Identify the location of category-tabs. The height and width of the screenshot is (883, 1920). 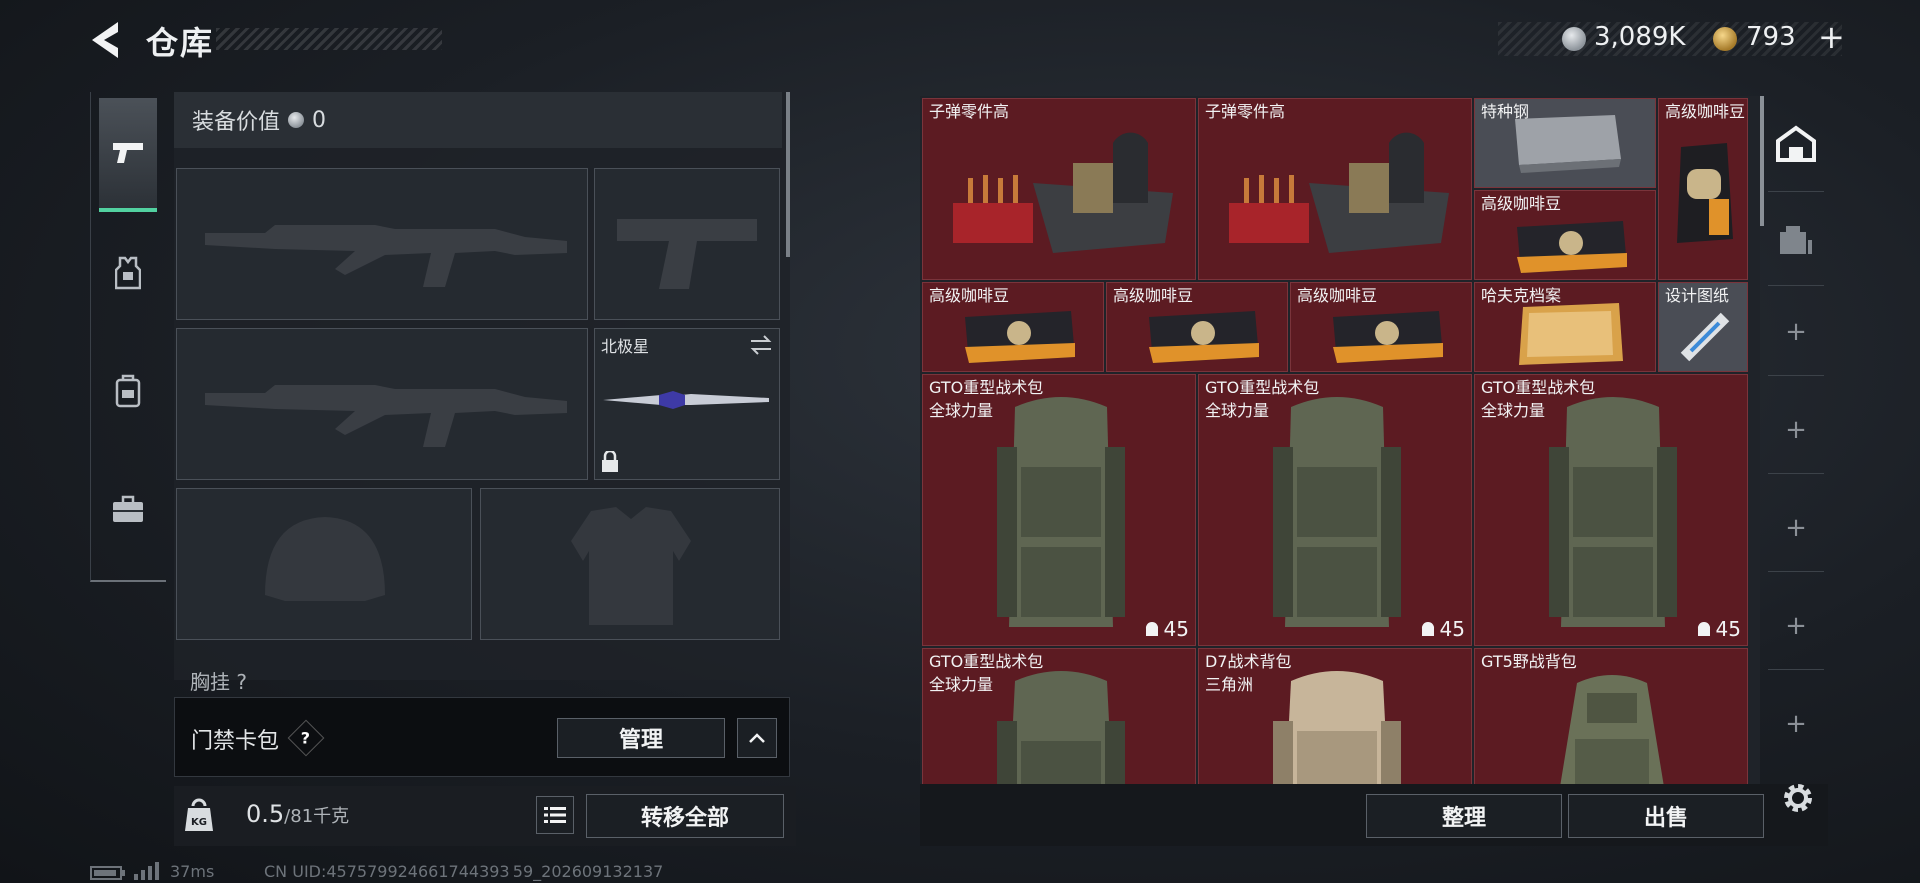
(128, 337).